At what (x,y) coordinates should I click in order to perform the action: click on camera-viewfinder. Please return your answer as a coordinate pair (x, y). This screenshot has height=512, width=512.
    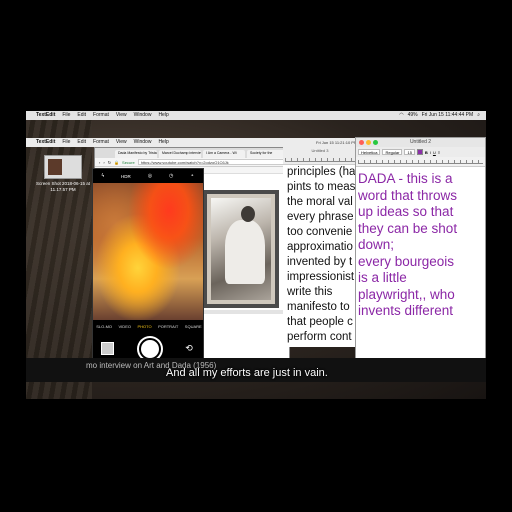
    Looking at the image, I should click on (148, 251).